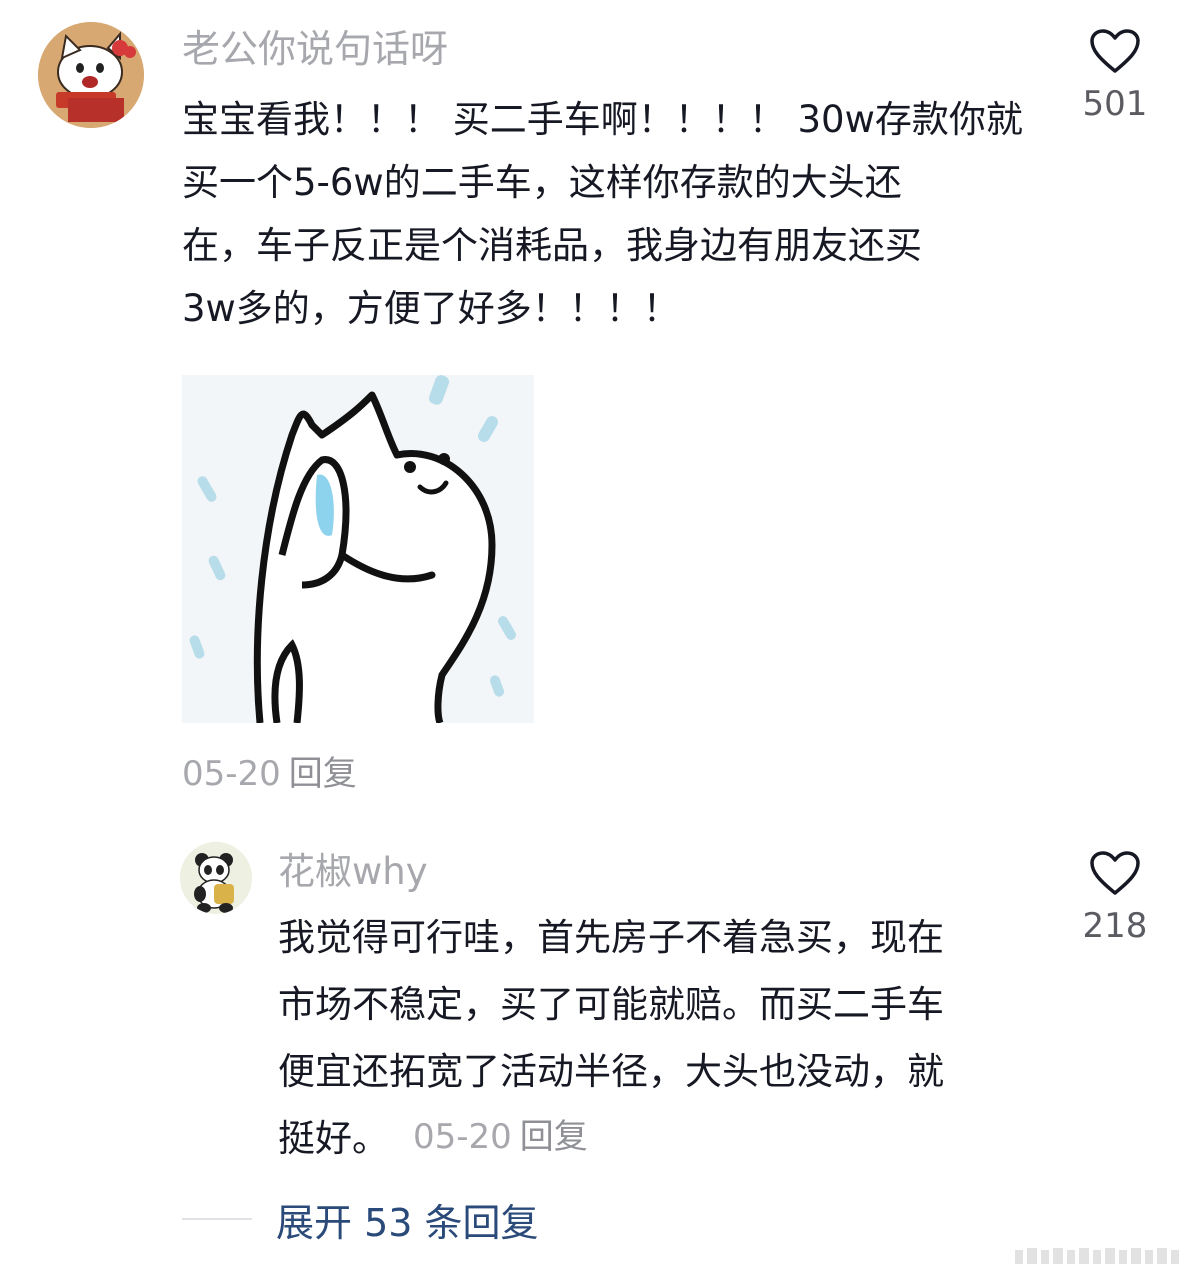 The width and height of the screenshot is (1193, 1274). What do you see at coordinates (407, 1219) in the screenshot?
I see `expand-replies-button: 展开 53 条回复` at bounding box center [407, 1219].